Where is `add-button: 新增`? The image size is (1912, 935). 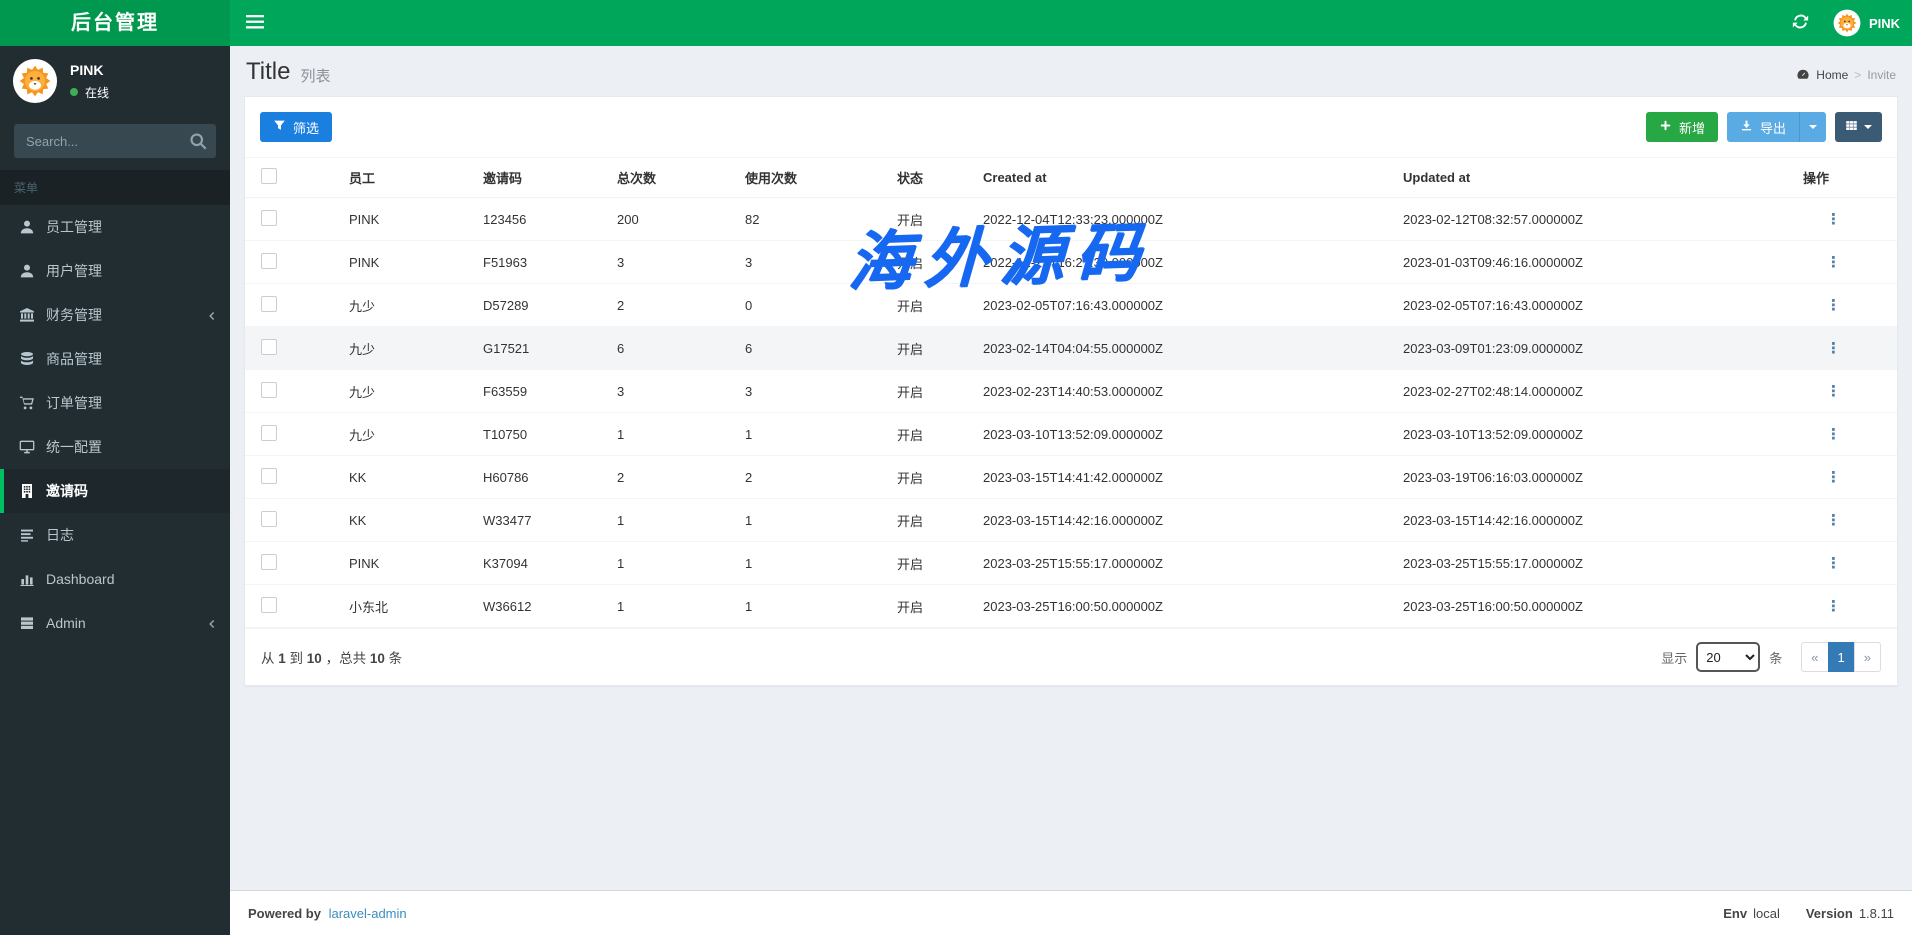
add-button: 新增 is located at coordinates (1681, 127).